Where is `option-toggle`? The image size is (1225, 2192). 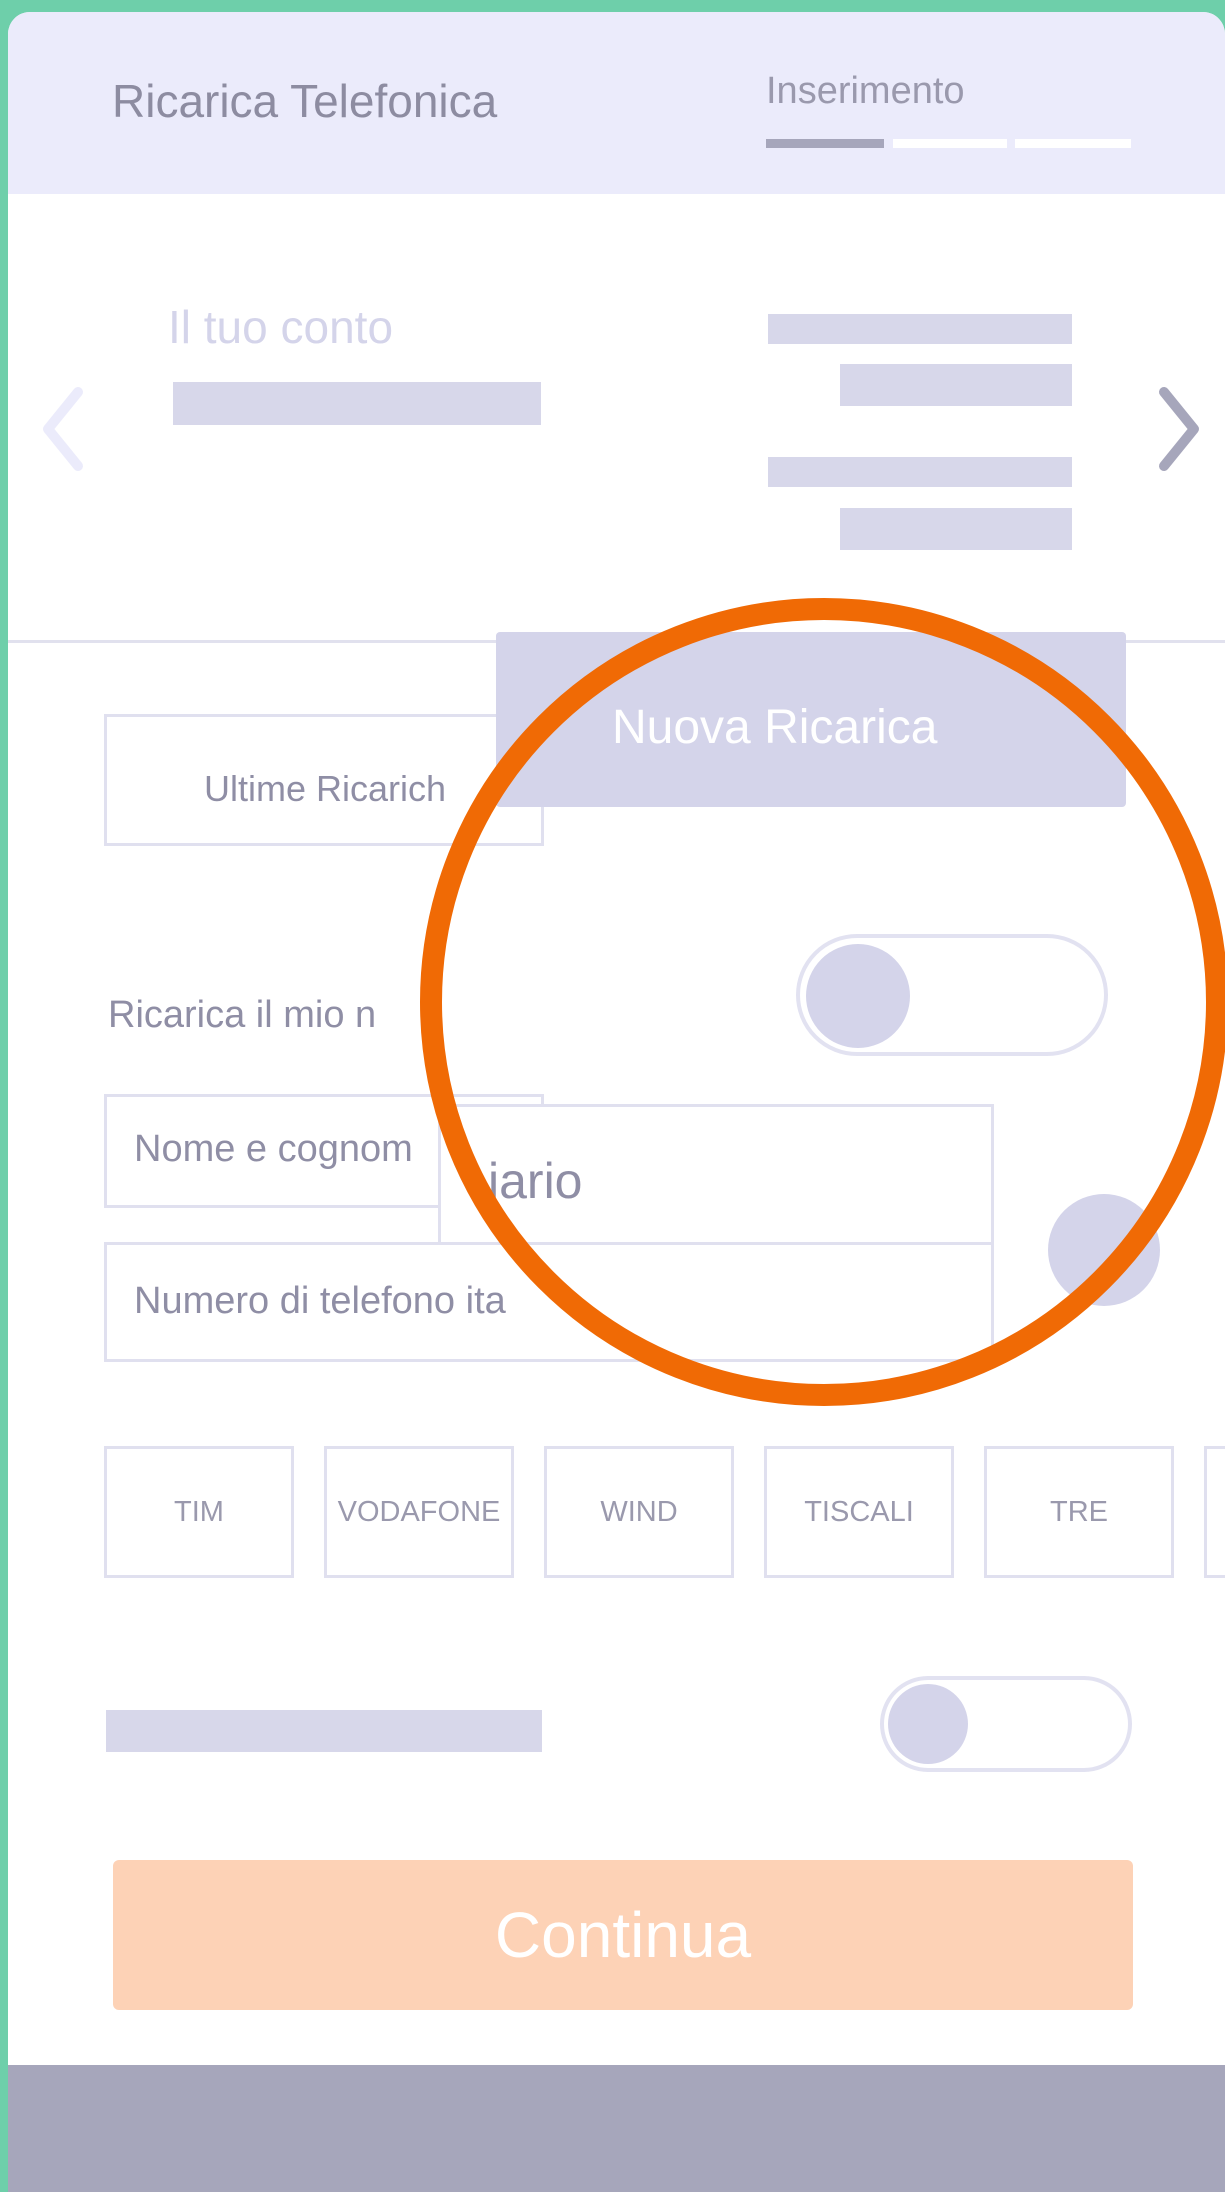 option-toggle is located at coordinates (1006, 1724).